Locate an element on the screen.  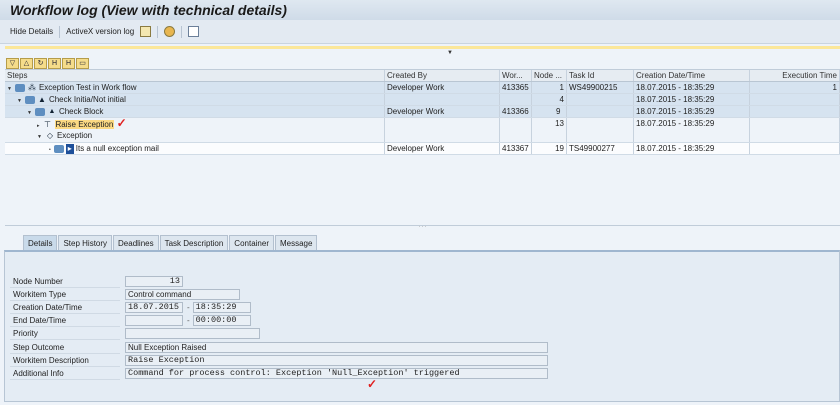
col-created-by: Created By is located at coordinates (442, 75).